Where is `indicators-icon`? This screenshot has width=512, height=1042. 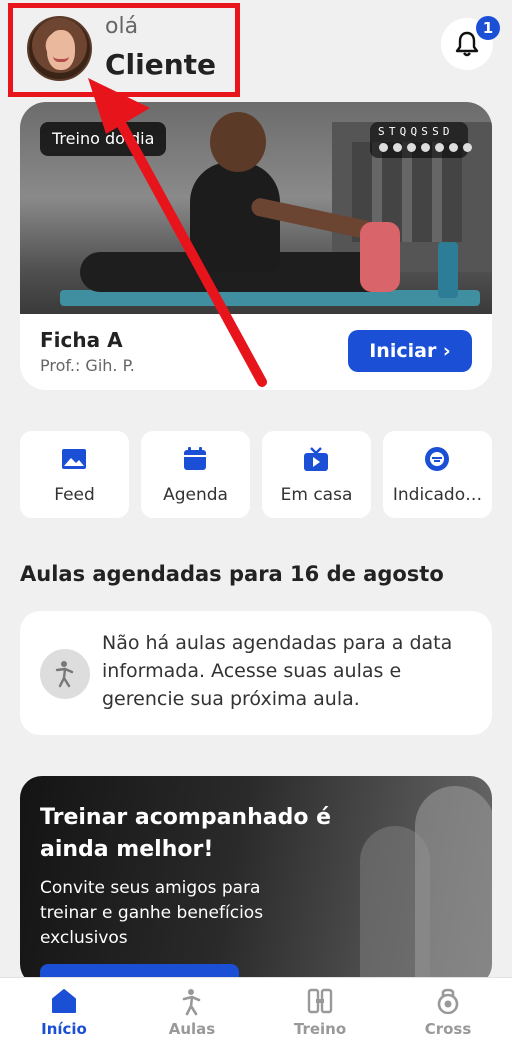 indicators-icon is located at coordinates (437, 459).